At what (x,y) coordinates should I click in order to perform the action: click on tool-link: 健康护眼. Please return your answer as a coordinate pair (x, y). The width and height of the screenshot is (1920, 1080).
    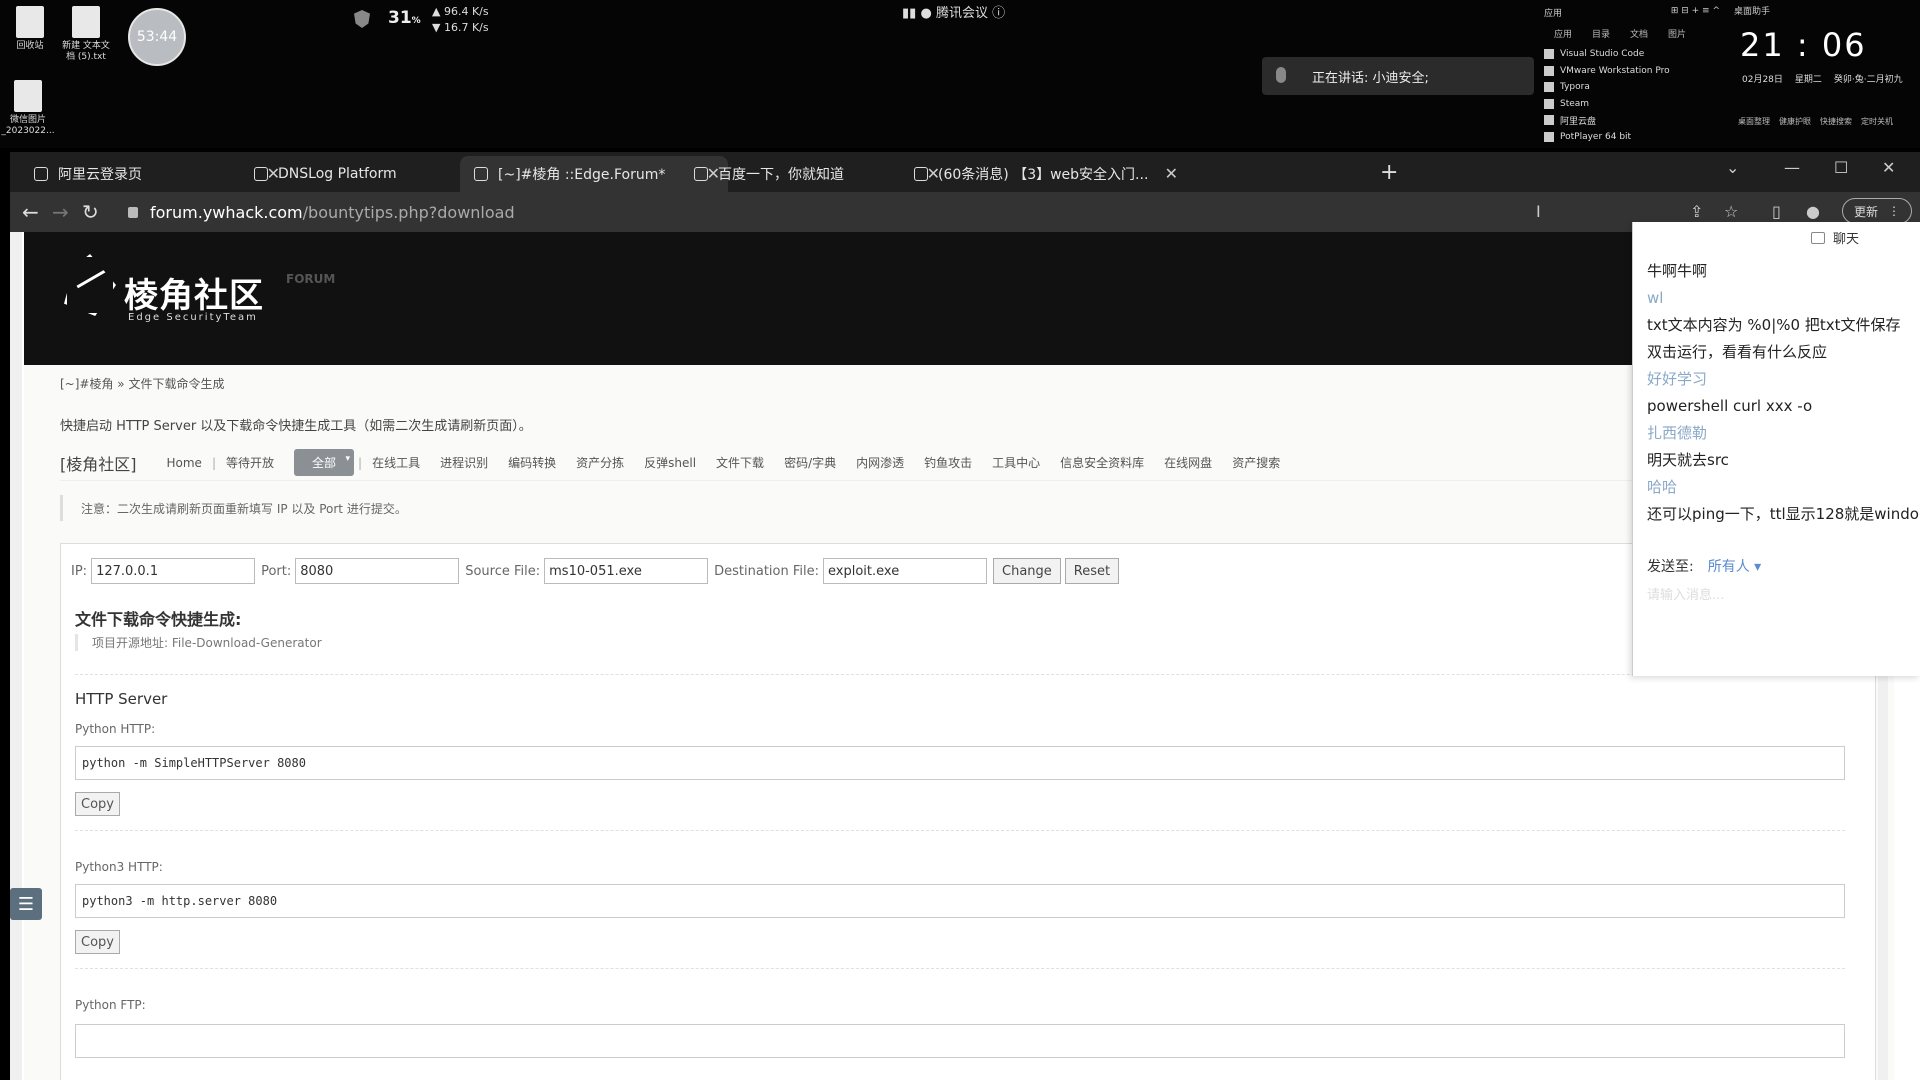
    Looking at the image, I should click on (1795, 121).